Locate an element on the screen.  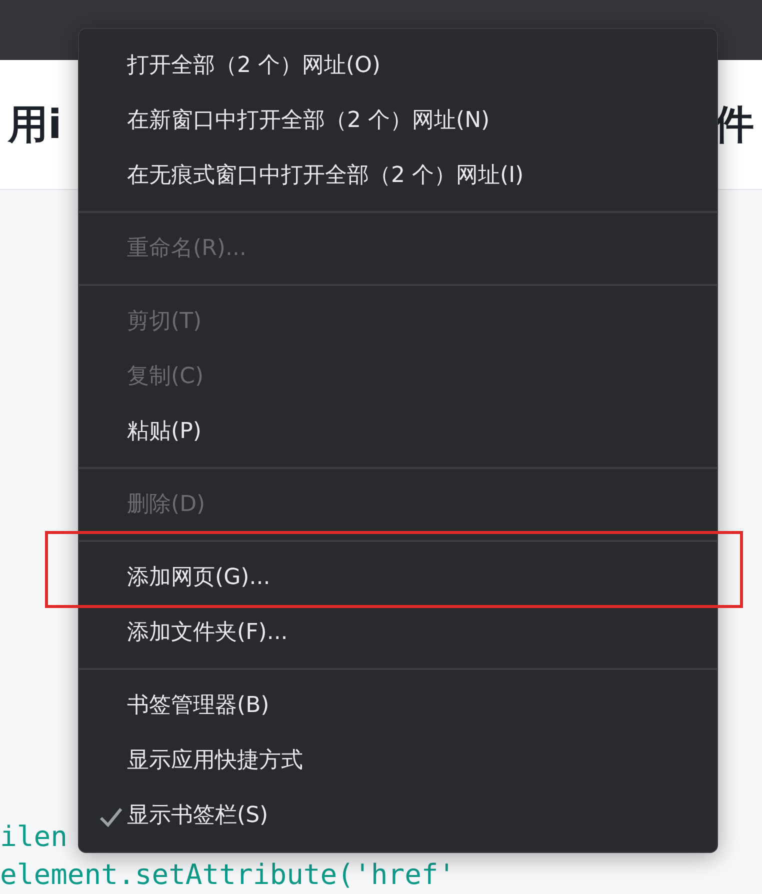
checkmark-icon is located at coordinates (111, 817).